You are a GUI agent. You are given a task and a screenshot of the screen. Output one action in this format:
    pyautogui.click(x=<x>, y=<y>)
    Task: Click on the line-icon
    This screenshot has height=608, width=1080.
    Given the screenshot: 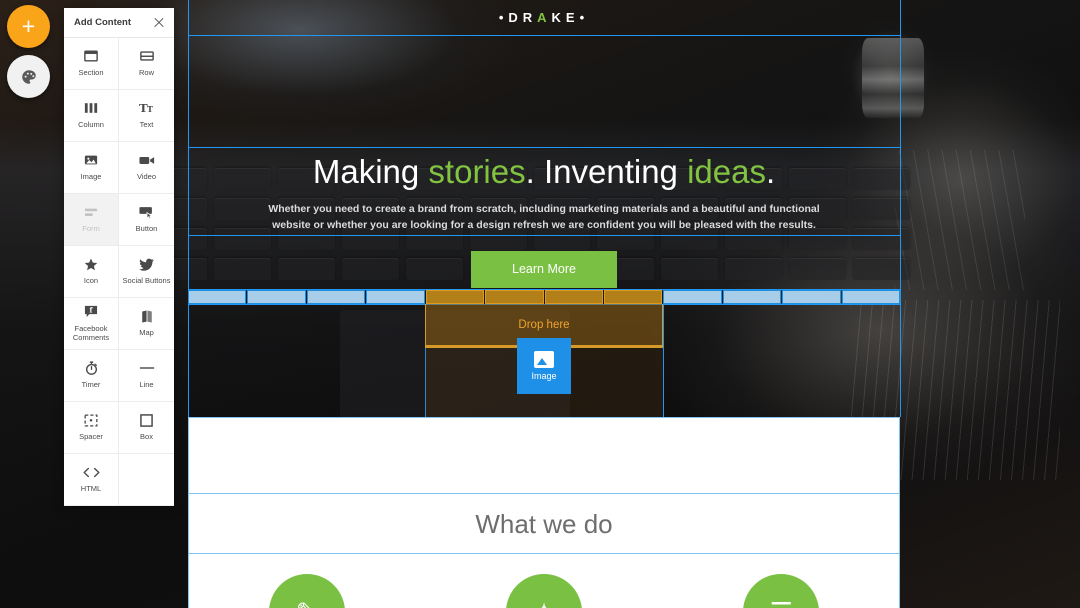 What is the action you would take?
    pyautogui.click(x=147, y=368)
    